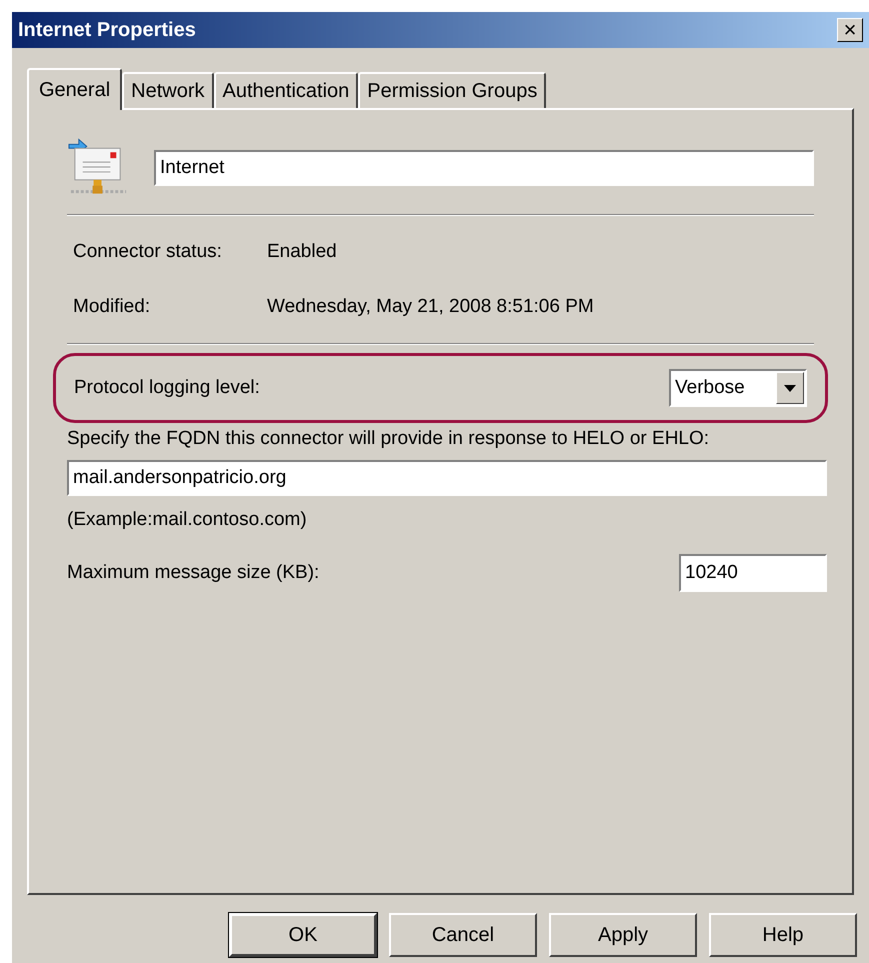 This screenshot has height=963, width=869. Describe the element at coordinates (148, 252) in the screenshot. I see `field-label: Connector status:` at that location.